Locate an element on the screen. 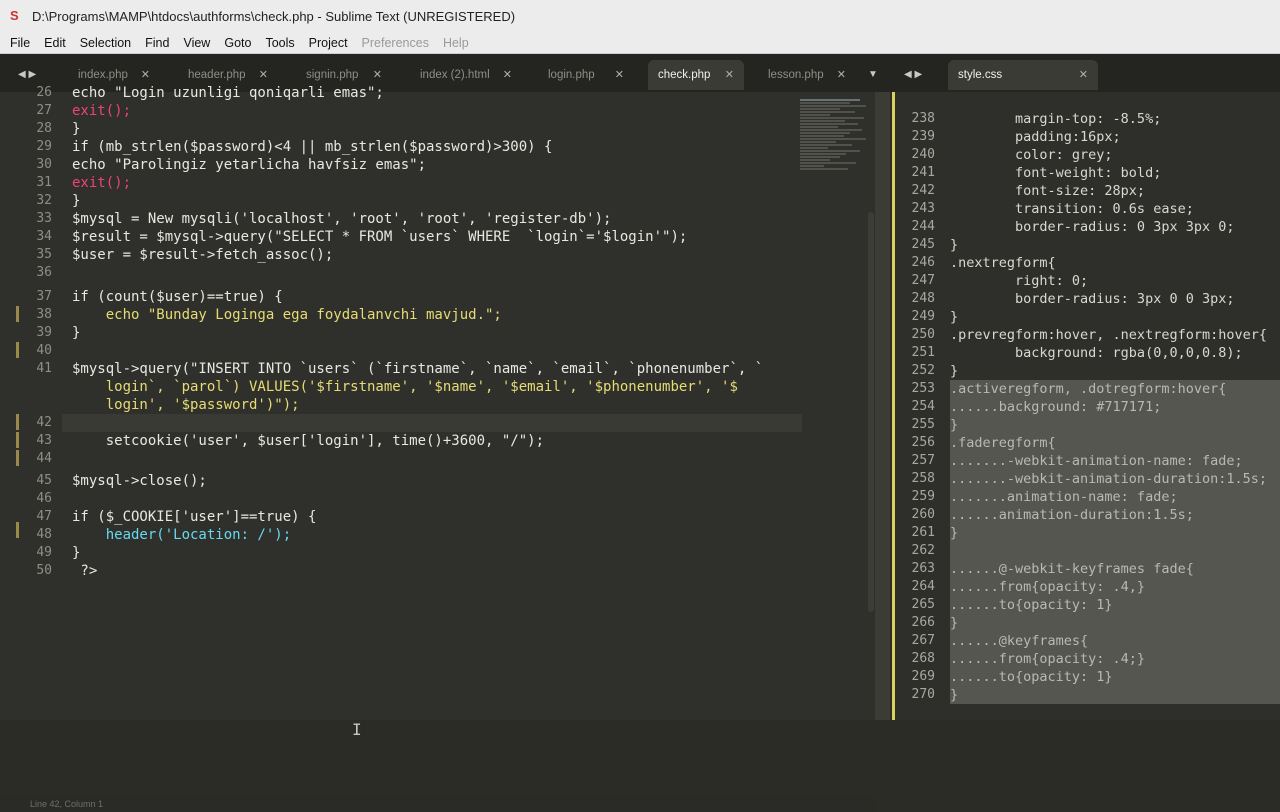  menu-goto: Goto is located at coordinates (237, 43).